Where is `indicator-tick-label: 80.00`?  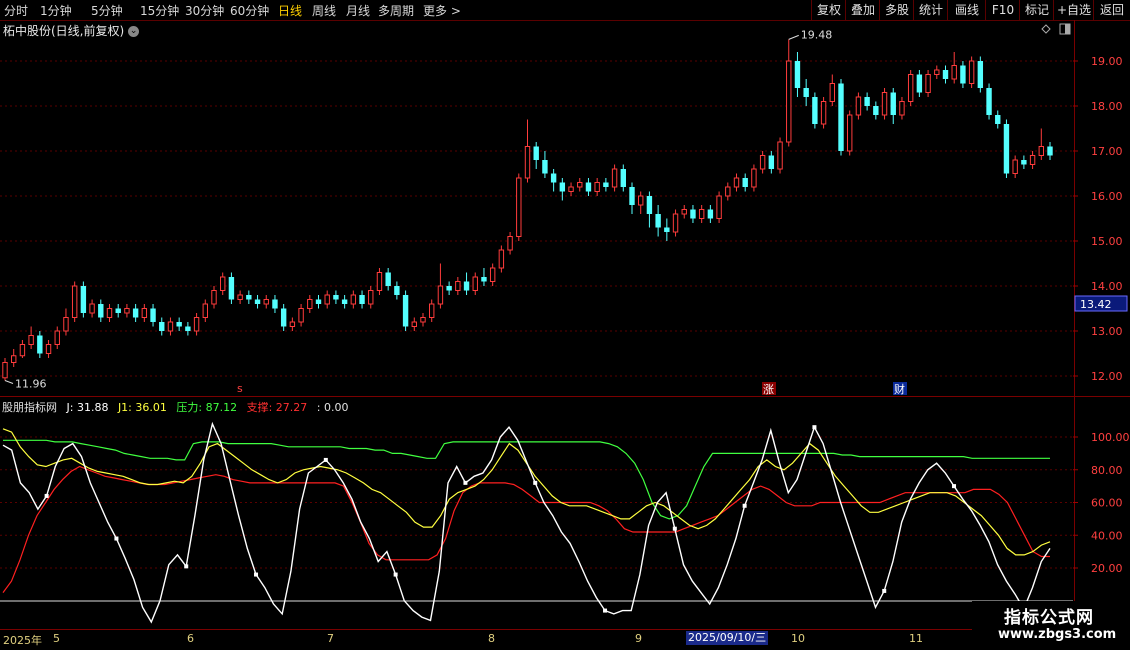
indicator-tick-label: 80.00 is located at coordinates (1107, 470).